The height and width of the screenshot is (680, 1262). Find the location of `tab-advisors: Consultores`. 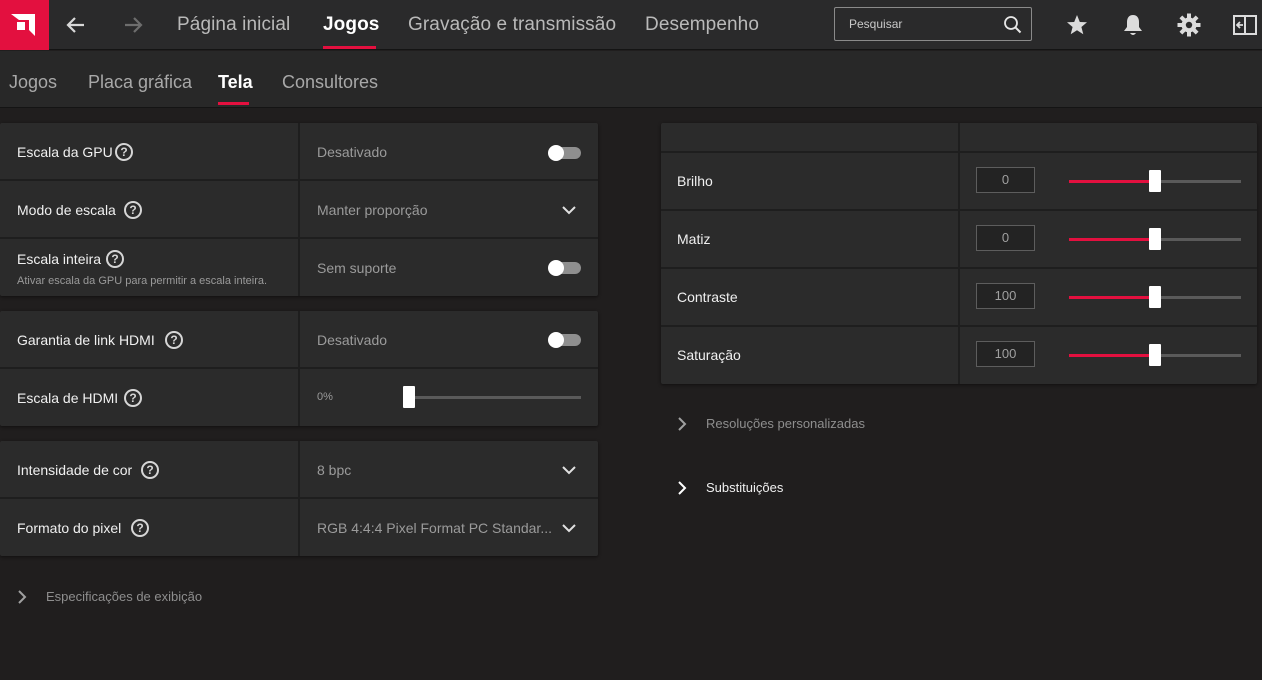

tab-advisors: Consultores is located at coordinates (330, 82).